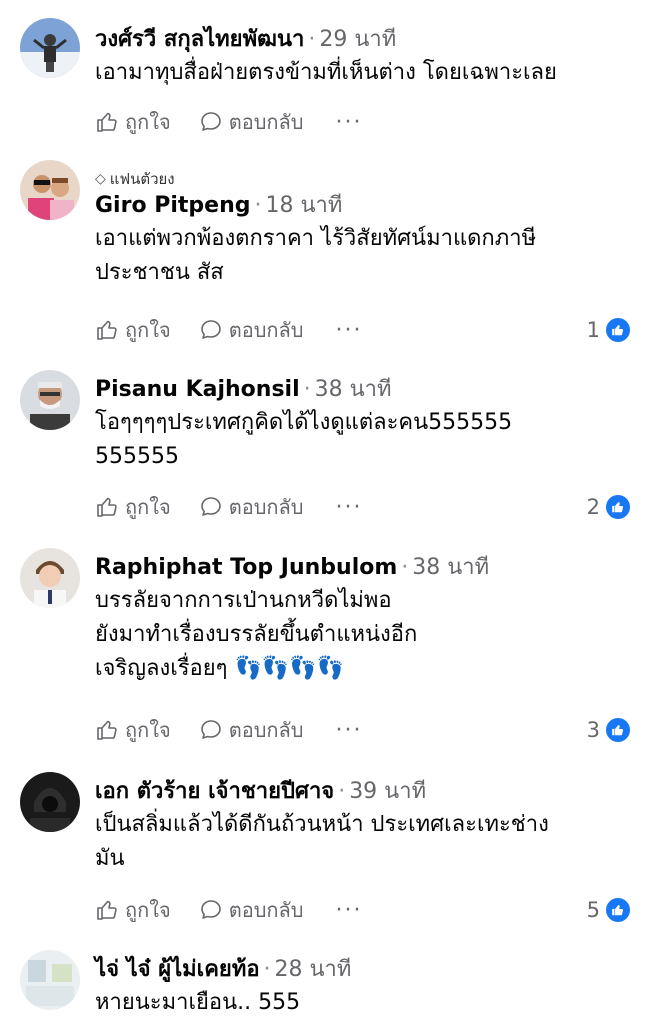 The image size is (648, 1024). I want to click on comment-actions: ถูกใจ ตอบกลับ ···, so click(362, 122).